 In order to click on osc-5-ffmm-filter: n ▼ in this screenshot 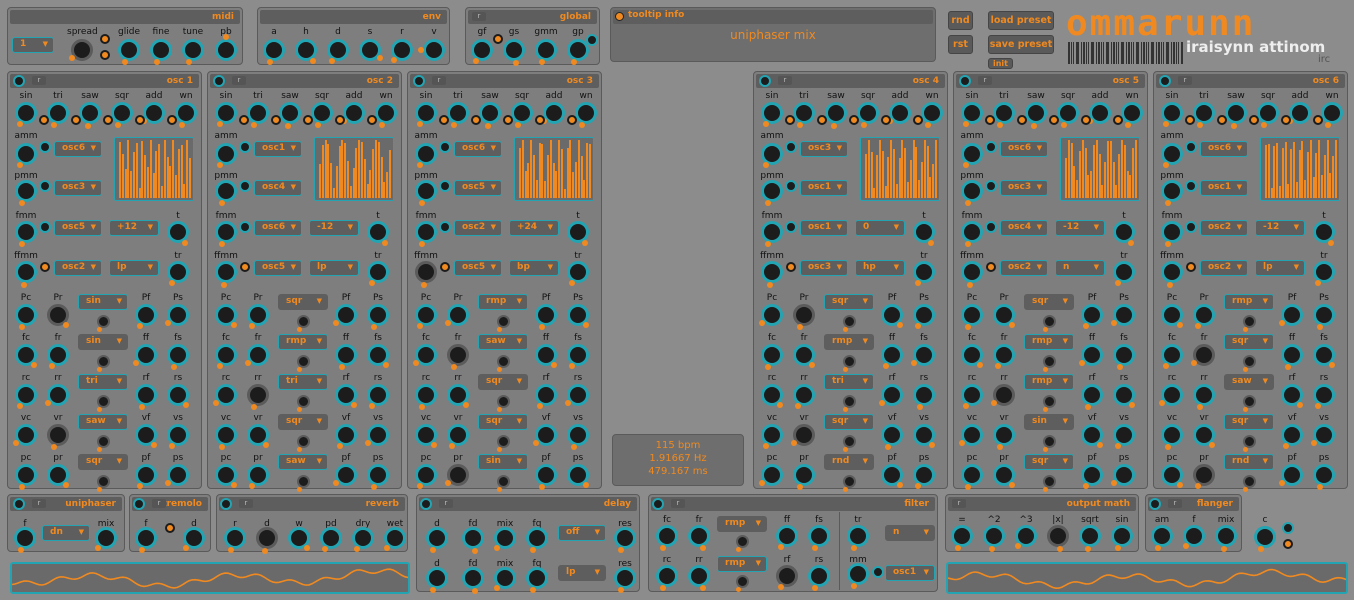, I will do `click(1080, 268)`.